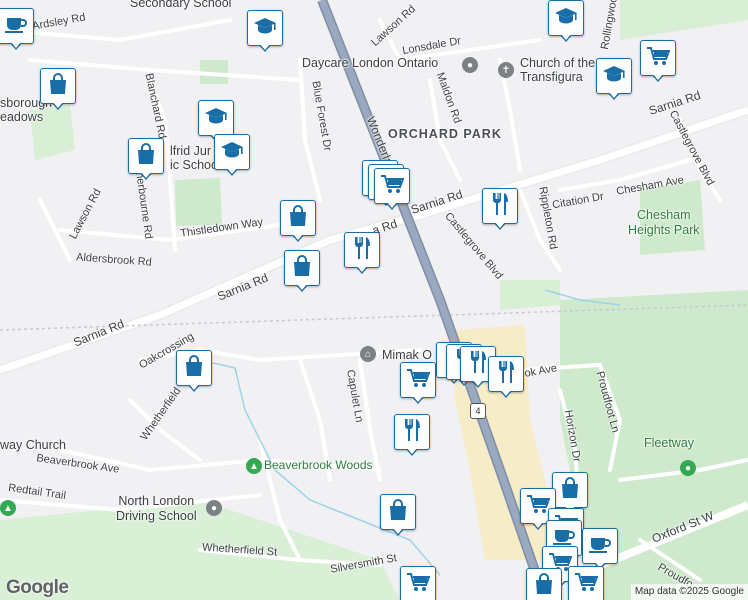 The image size is (748, 600). What do you see at coordinates (445, 134) in the screenshot?
I see `label-orchard-park: ORCHARD PARK` at bounding box center [445, 134].